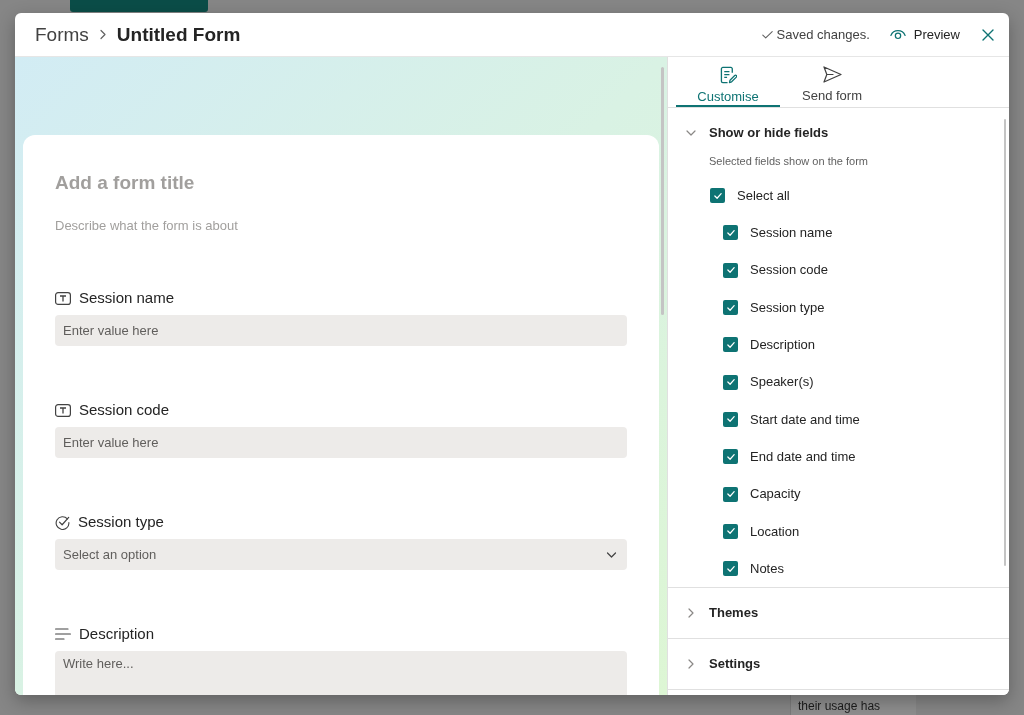  I want to click on checkbox-label: Session type, so click(787, 307).